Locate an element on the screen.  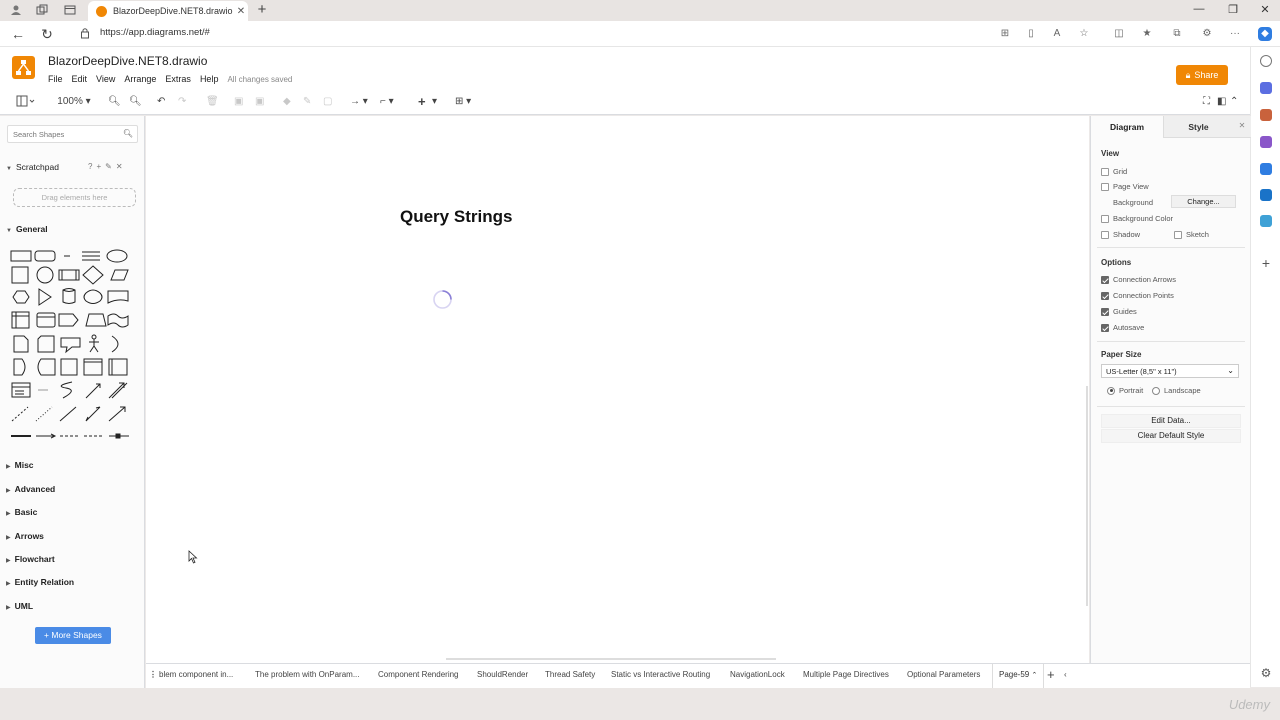
new-tab-icon: + is located at coordinates (262, 10).